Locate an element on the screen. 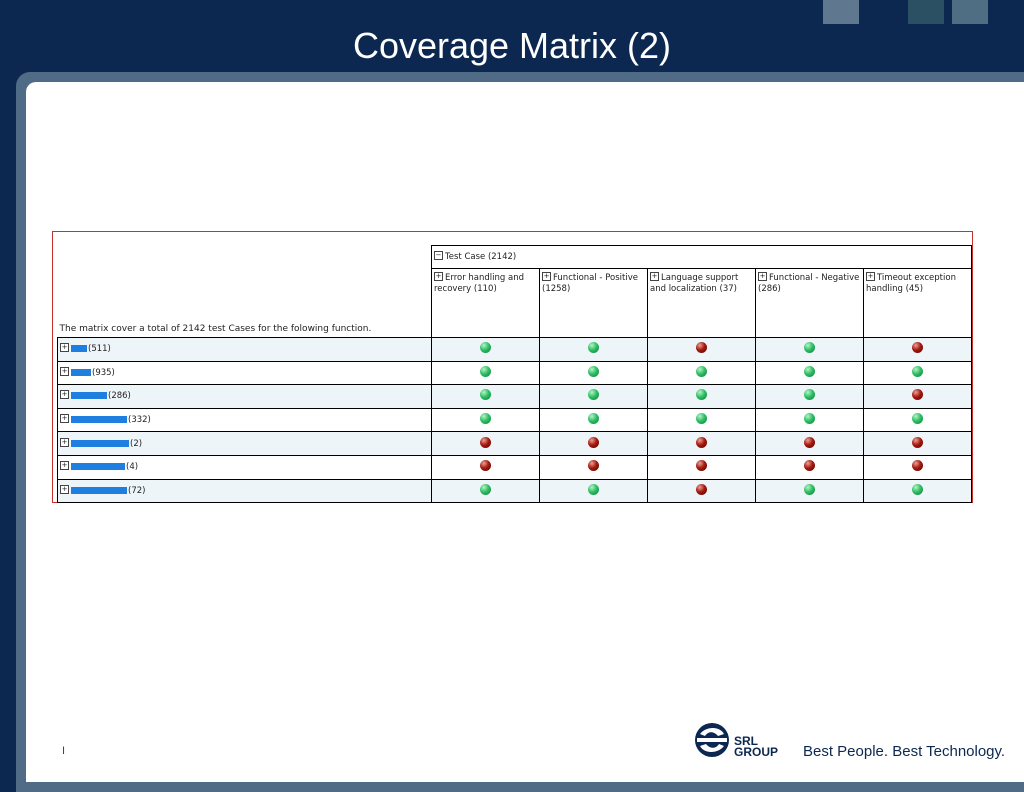  test-case-group-header: − Test Case (2142) is located at coordinates (701, 257).